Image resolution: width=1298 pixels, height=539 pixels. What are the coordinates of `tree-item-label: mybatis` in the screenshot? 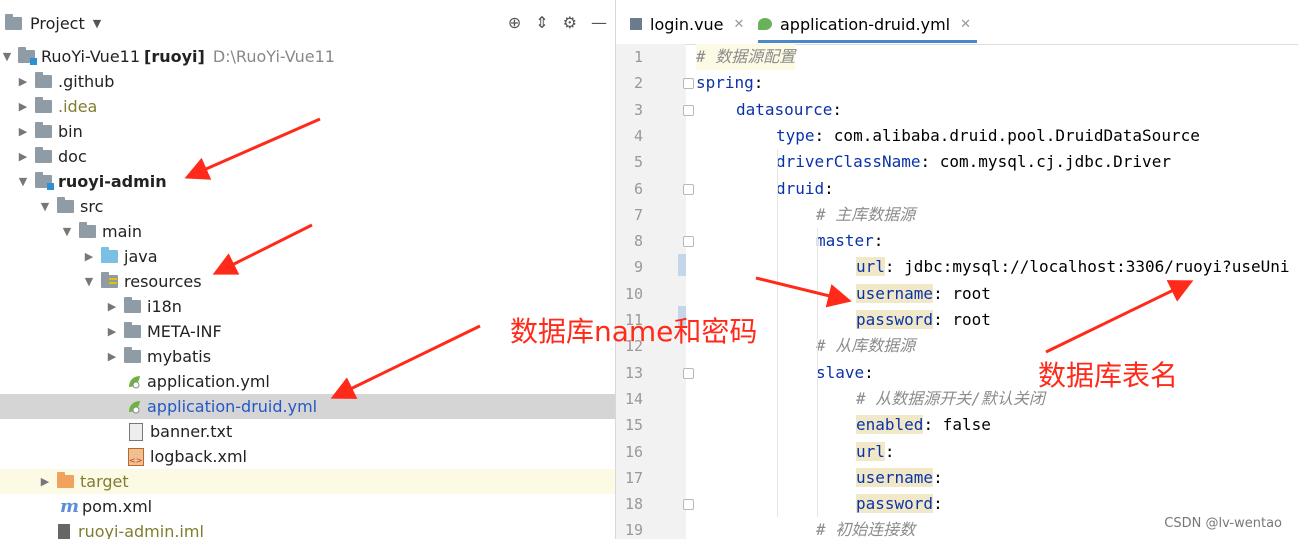 It's located at (179, 356).